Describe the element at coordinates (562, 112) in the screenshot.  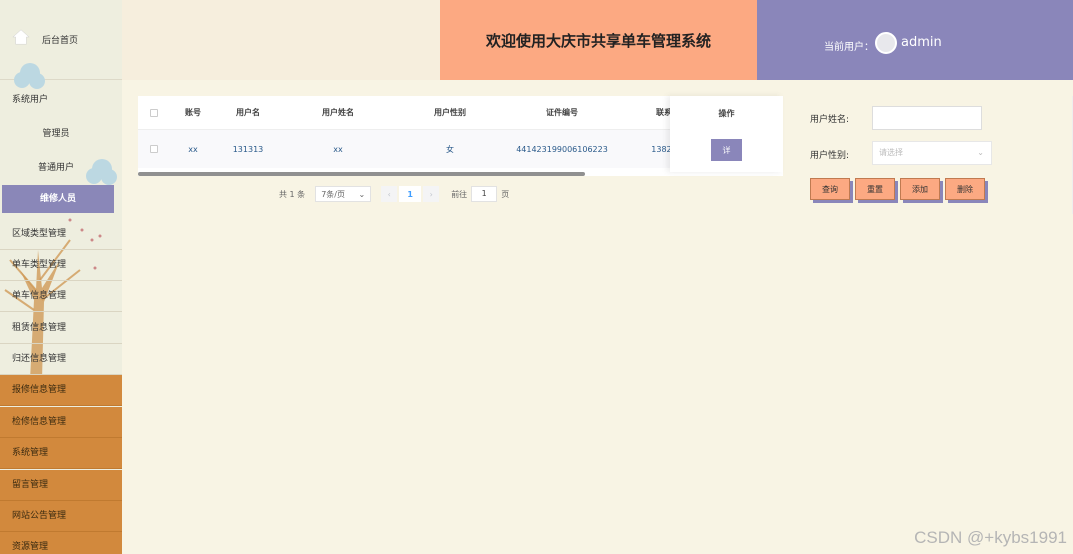
I see `col-id-number: 证件编号` at that location.